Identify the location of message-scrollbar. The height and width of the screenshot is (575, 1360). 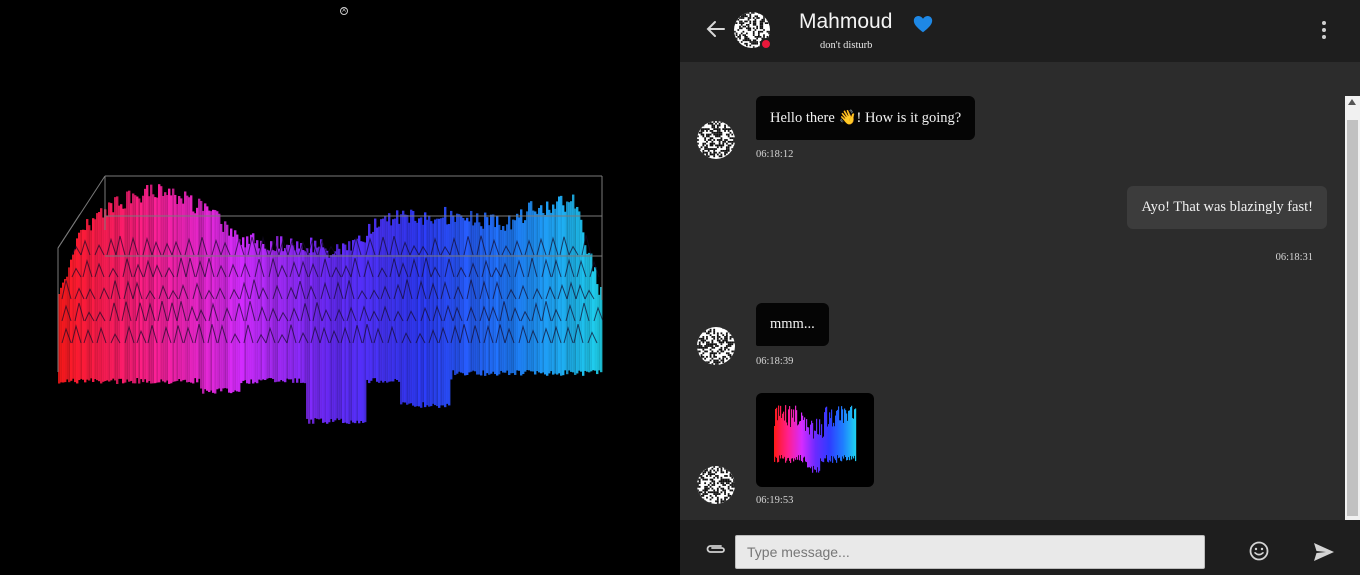
(1352, 308).